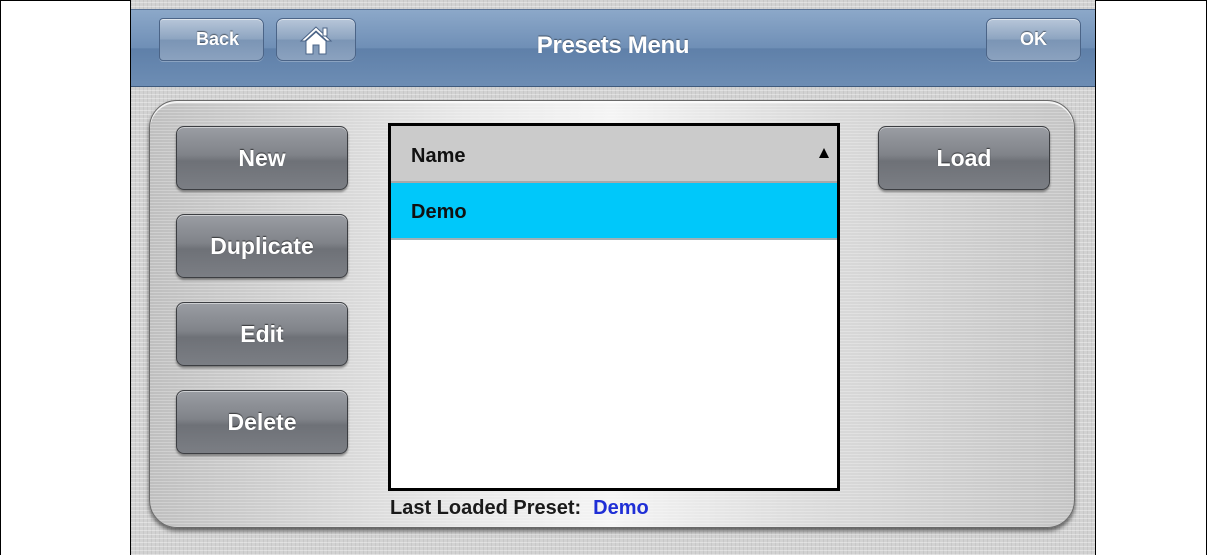 This screenshot has width=1207, height=555. Describe the element at coordinates (614, 154) in the screenshot. I see `name-column-header: Name` at that location.